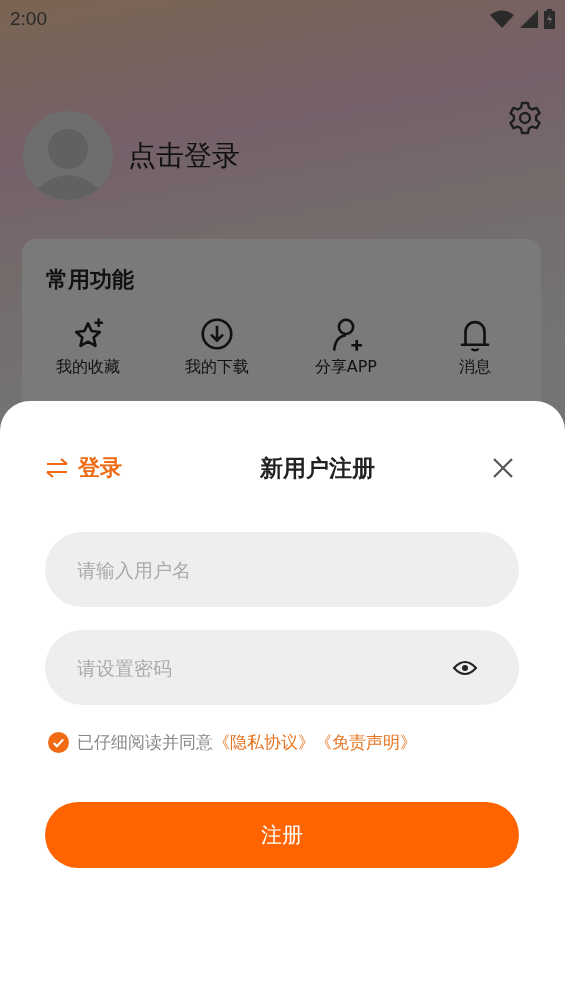 The height and width of the screenshot is (1005, 565). Describe the element at coordinates (465, 668) in the screenshot. I see `eye-icon` at that location.